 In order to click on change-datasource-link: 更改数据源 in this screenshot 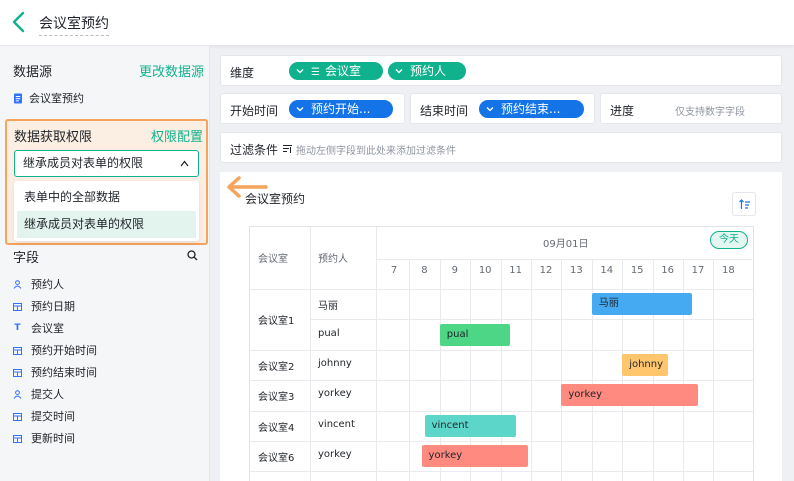, I will do `click(171, 70)`.